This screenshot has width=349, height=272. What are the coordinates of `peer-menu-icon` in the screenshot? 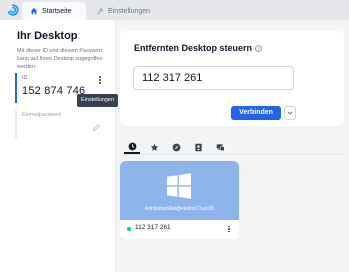 It's located at (229, 229).